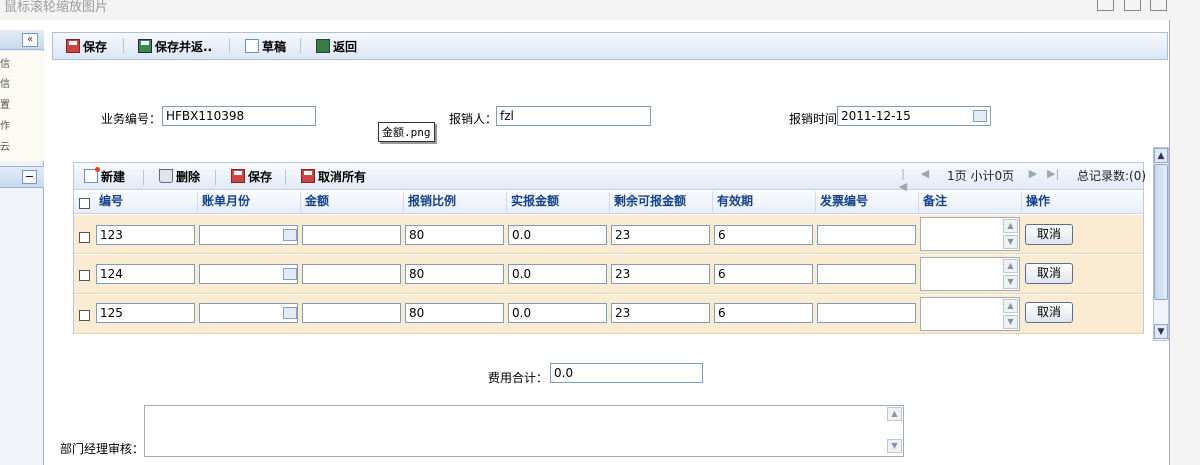  What do you see at coordinates (981, 176) in the screenshot?
I see `pager-text: 1页 小计0页` at bounding box center [981, 176].